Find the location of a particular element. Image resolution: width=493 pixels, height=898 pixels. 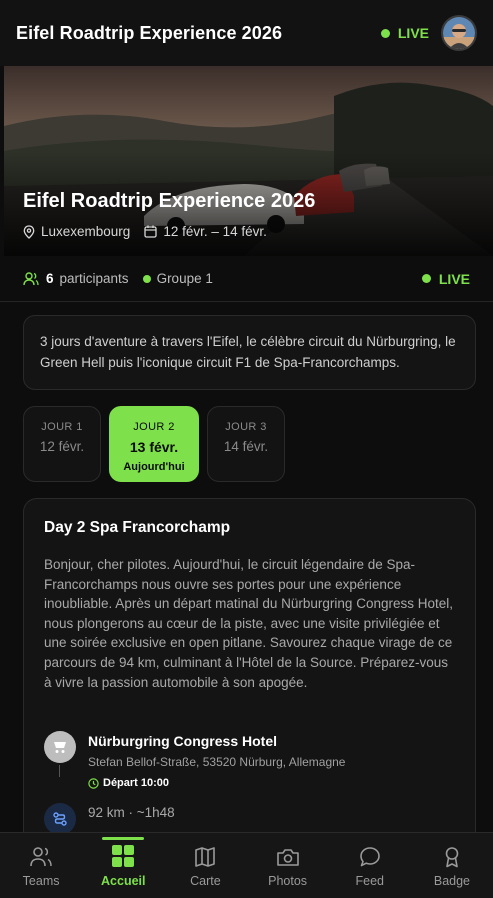

nav-teams: Teams is located at coordinates (41, 865).